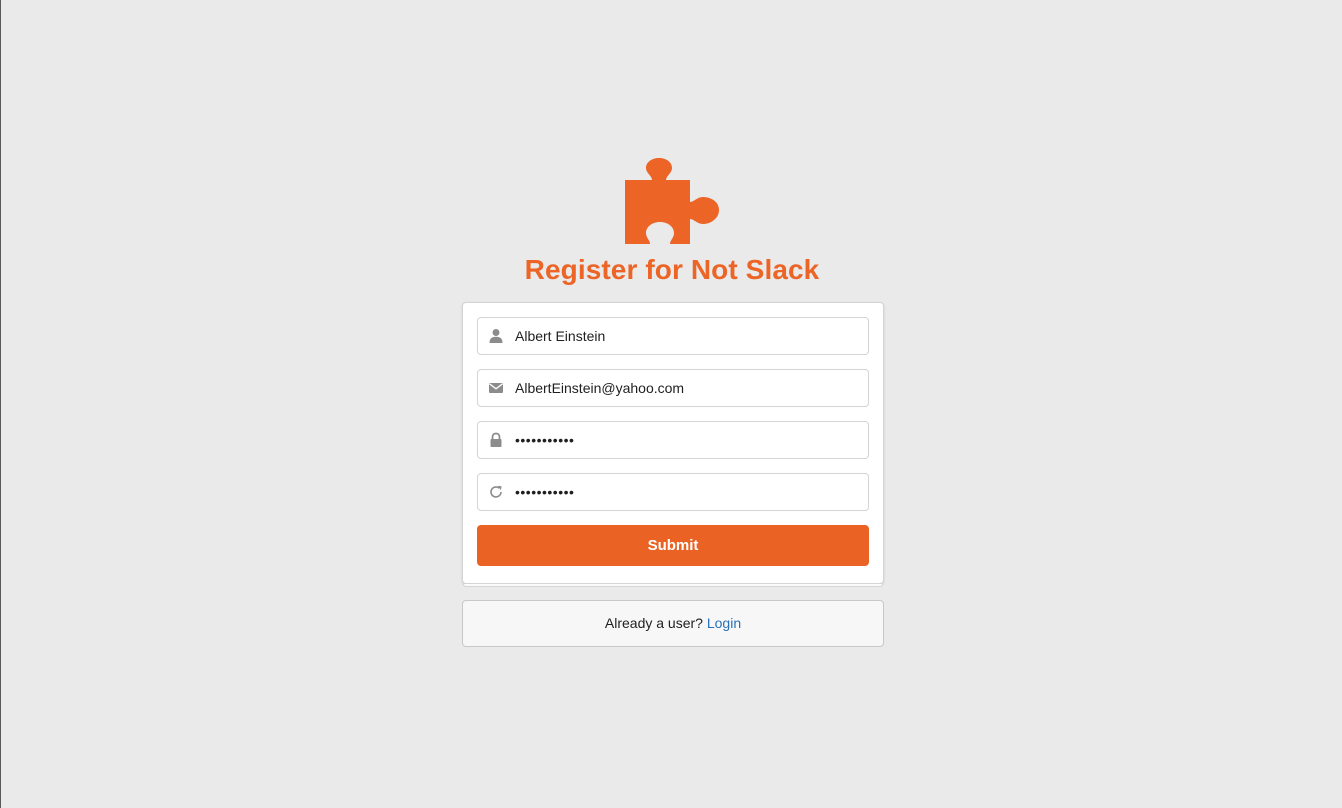  What do you see at coordinates (673, 336) in the screenshot?
I see `name-field: Albert Einstein` at bounding box center [673, 336].